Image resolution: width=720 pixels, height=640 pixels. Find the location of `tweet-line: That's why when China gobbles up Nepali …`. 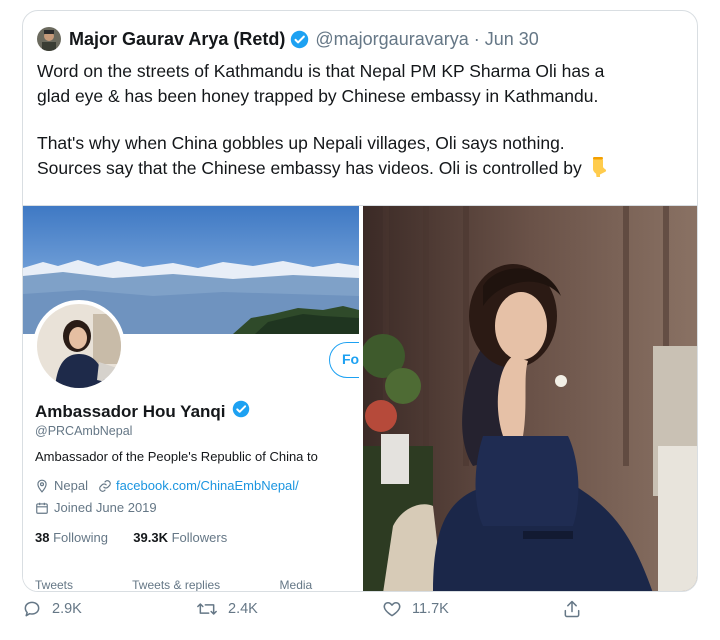

tweet-line: That's why when China gobbles up Nepali … is located at coordinates (301, 143).